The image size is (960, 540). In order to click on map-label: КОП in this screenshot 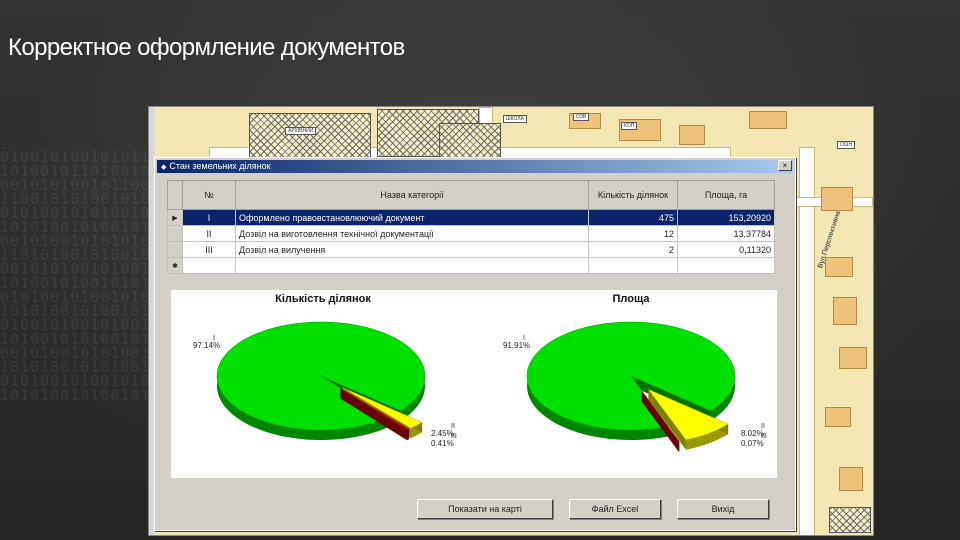, I will do `click(629, 126)`.